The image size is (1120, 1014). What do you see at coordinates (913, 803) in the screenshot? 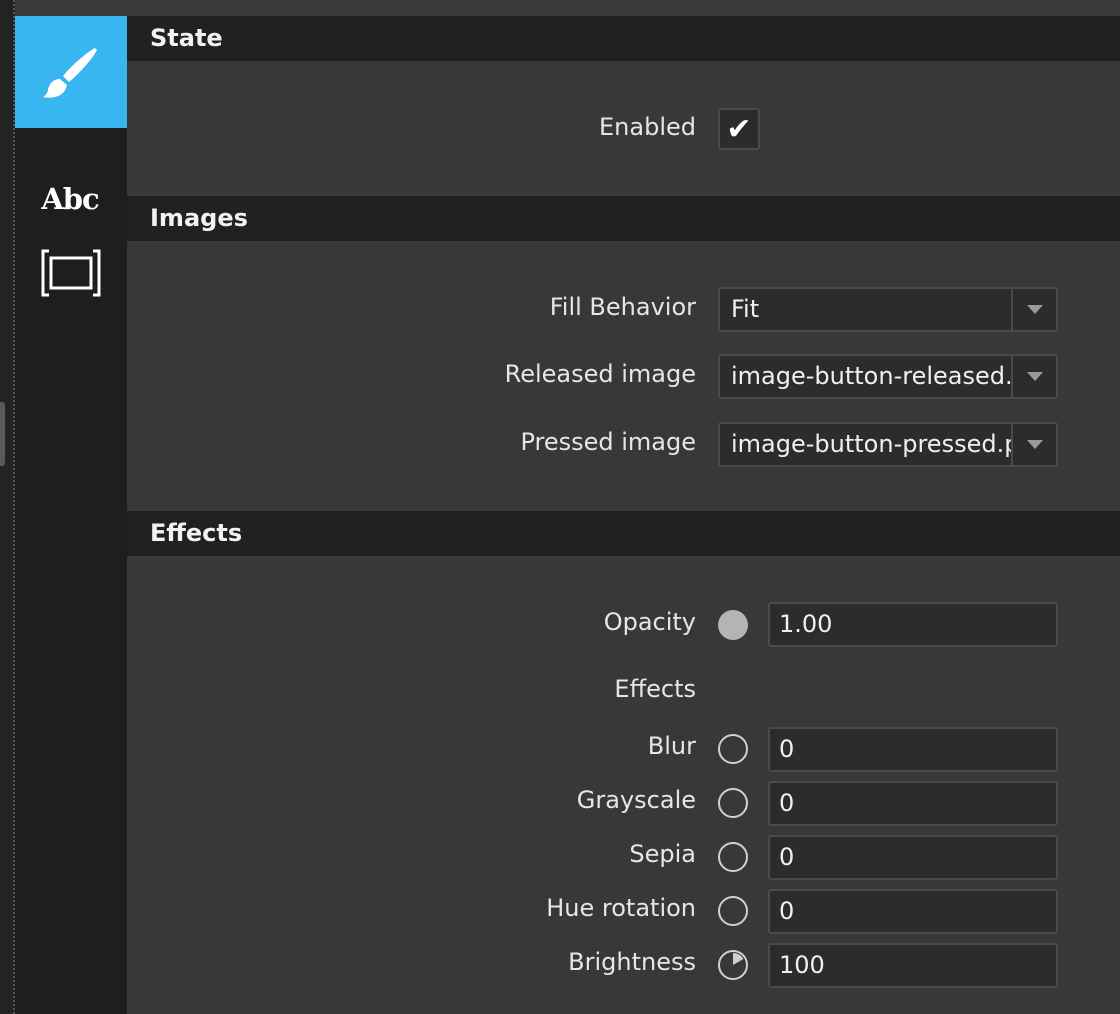
I see `grayscale-input: 0` at bounding box center [913, 803].